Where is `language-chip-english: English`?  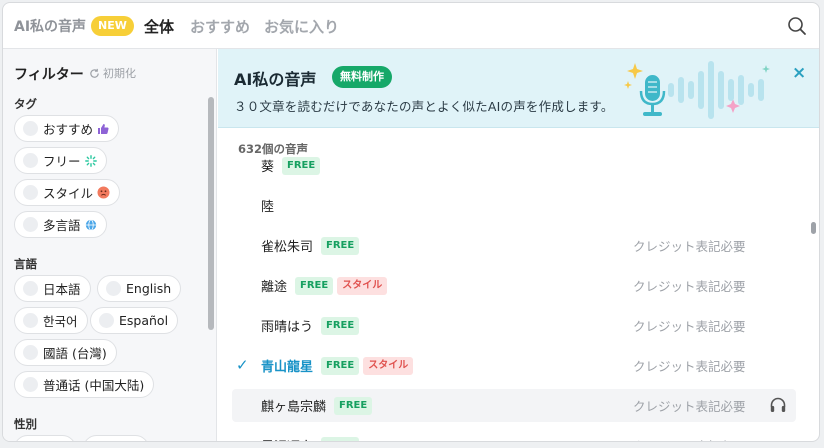 language-chip-english: English is located at coordinates (139, 288).